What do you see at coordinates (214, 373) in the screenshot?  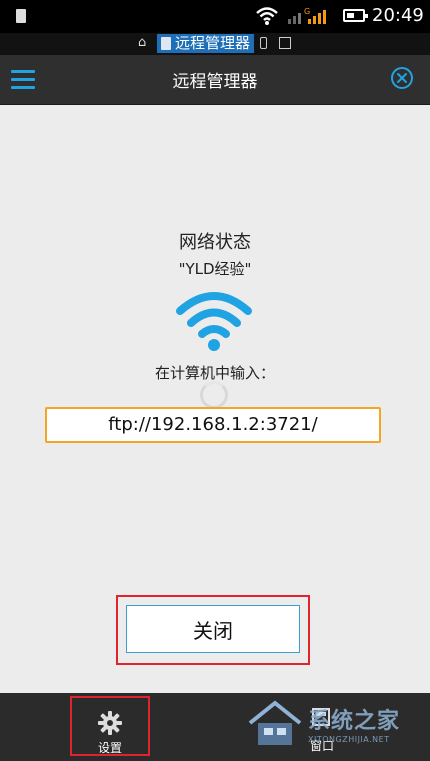 I see `instruction-text: 在计算机中输入：` at bounding box center [214, 373].